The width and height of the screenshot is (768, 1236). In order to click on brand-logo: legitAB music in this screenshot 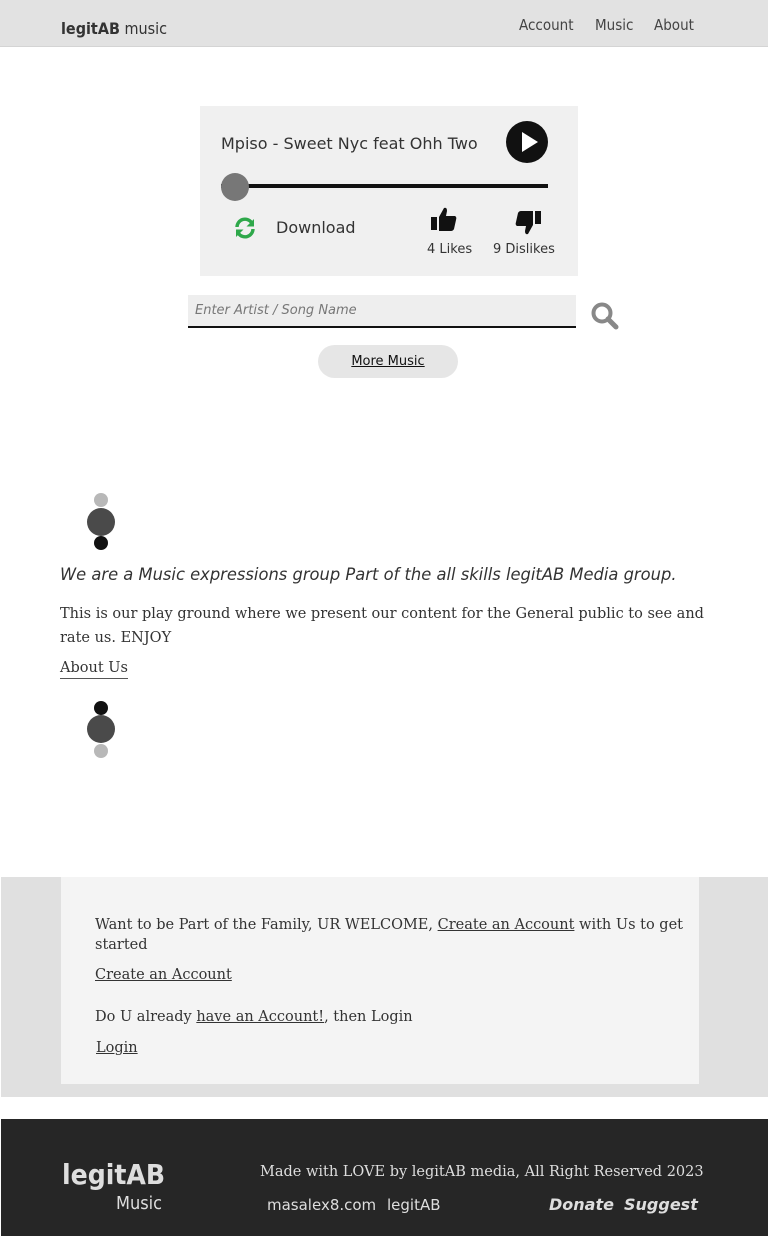, I will do `click(114, 28)`.